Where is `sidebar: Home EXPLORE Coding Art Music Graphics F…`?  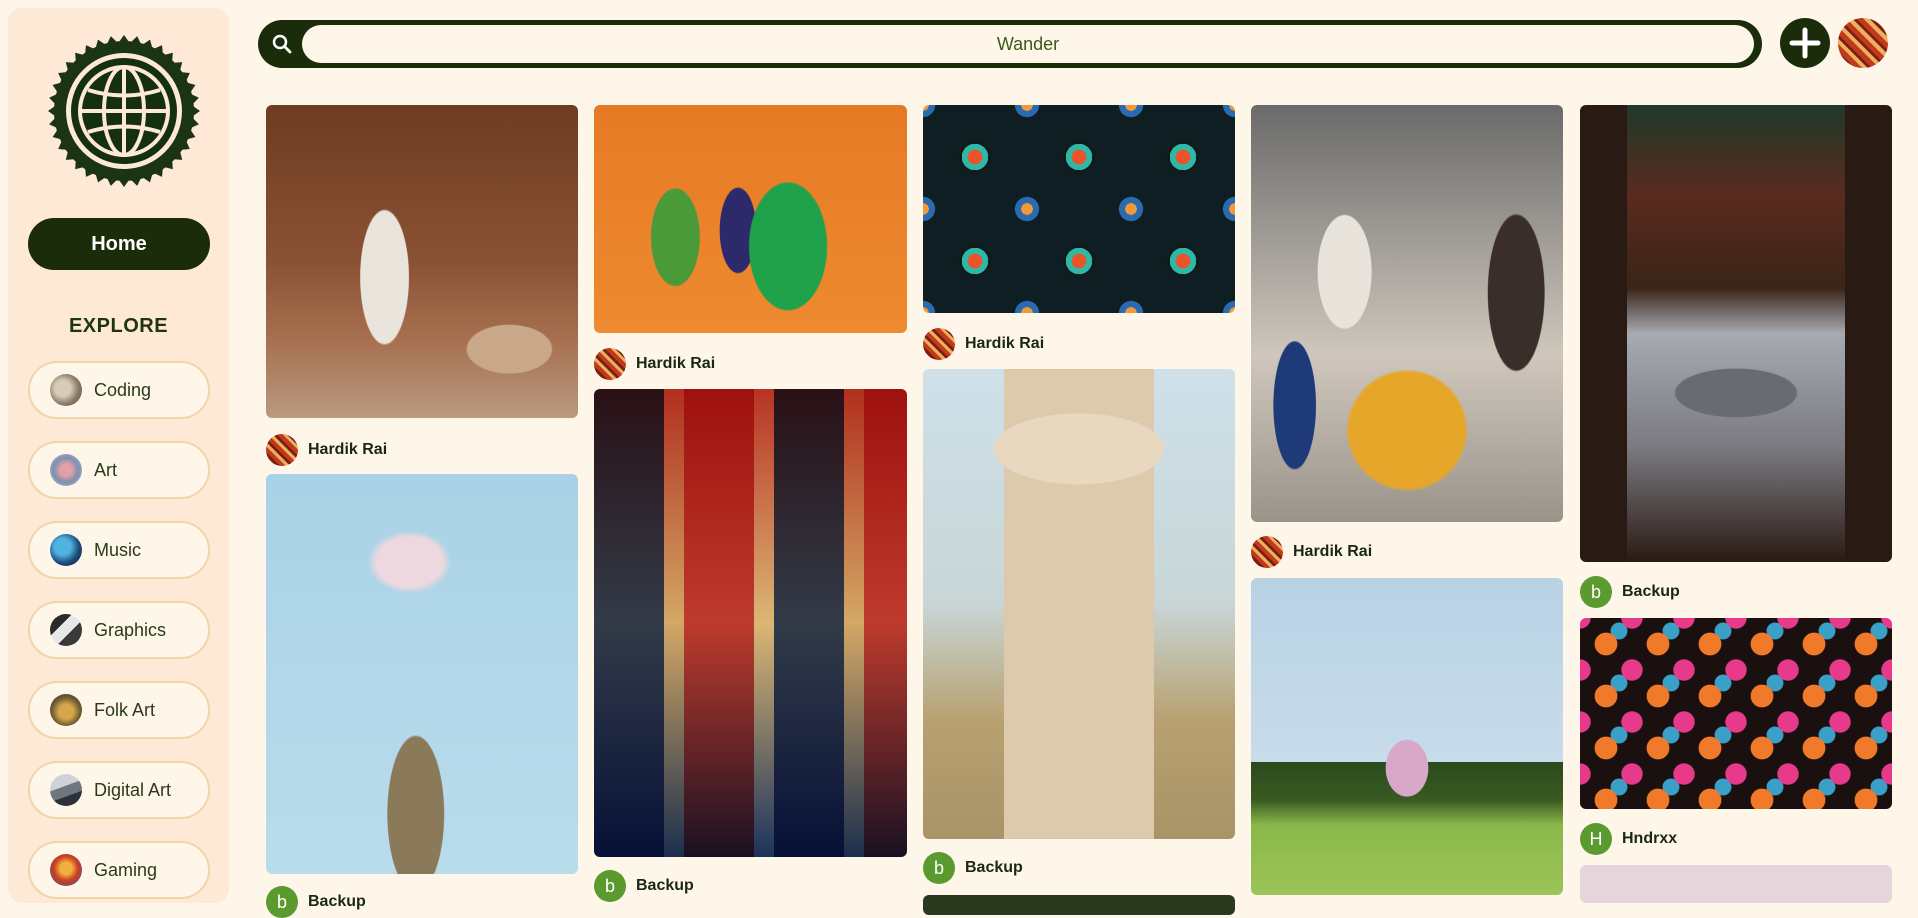
sidebar: Home EXPLORE Coding Art Music Graphics F… is located at coordinates (118, 455).